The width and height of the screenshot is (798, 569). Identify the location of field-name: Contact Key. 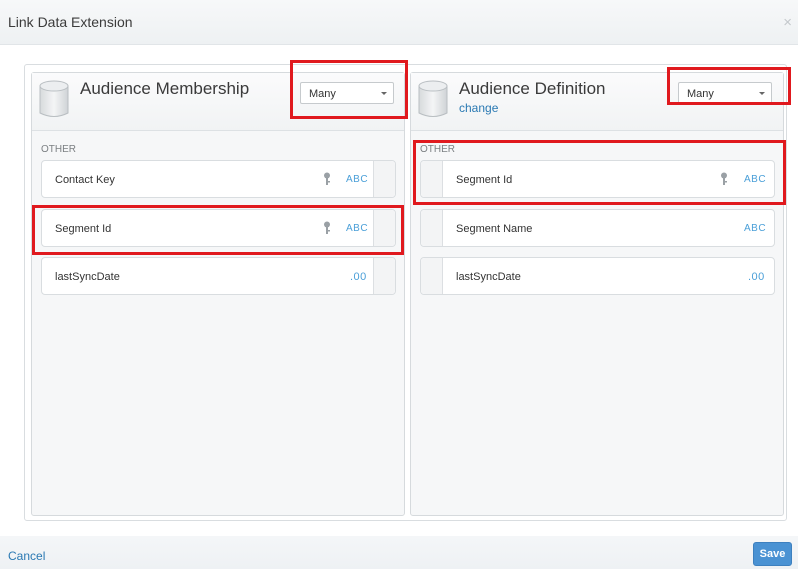
(85, 180).